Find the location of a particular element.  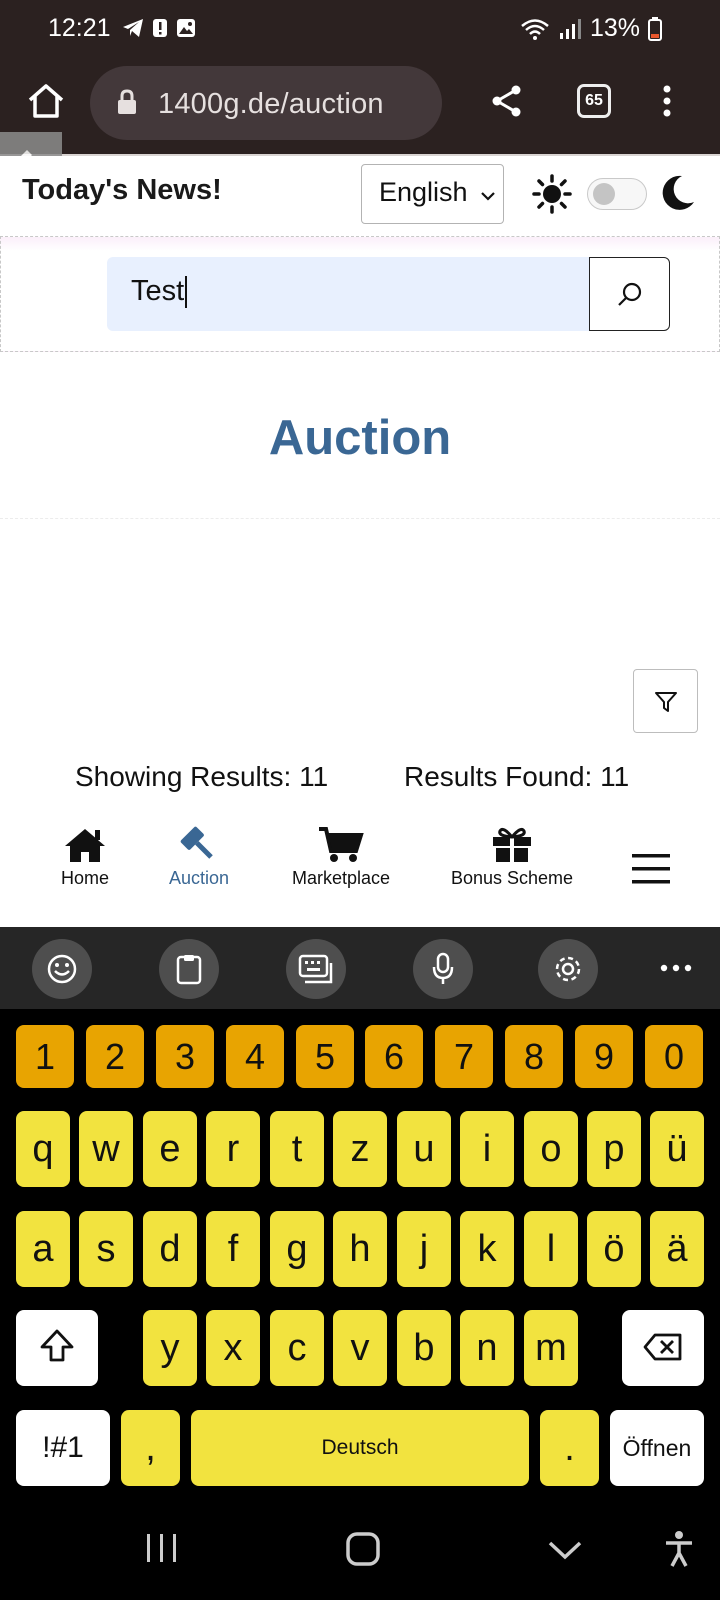

key-5: 5 is located at coordinates (325, 1056).